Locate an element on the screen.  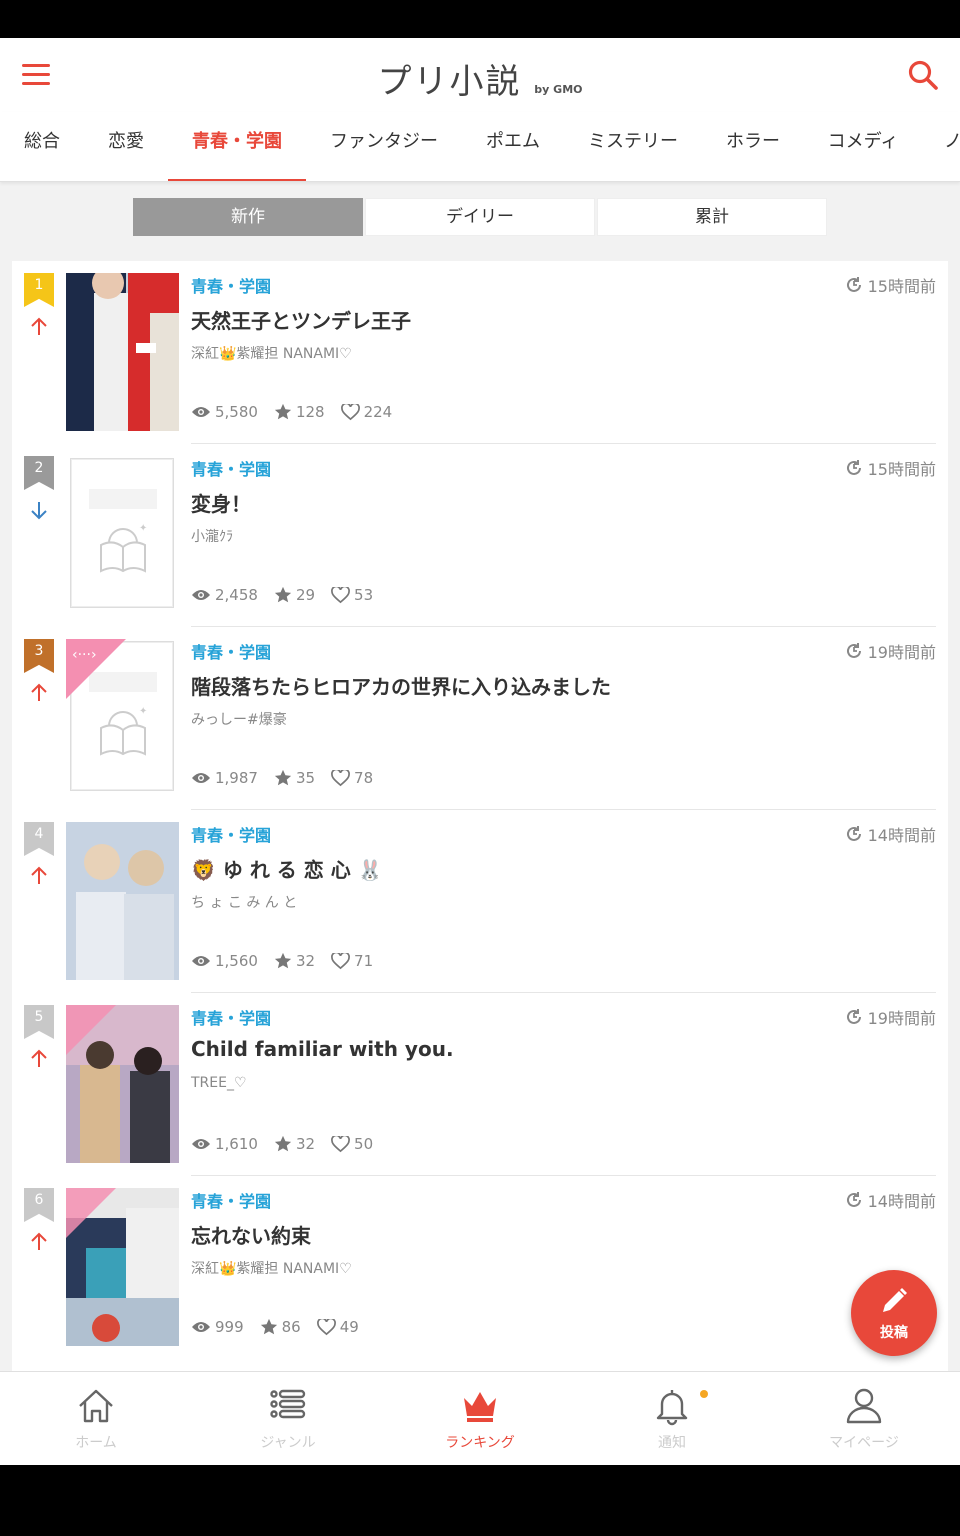
logo: プリ小説 by GMO is located at coordinates (480, 78).